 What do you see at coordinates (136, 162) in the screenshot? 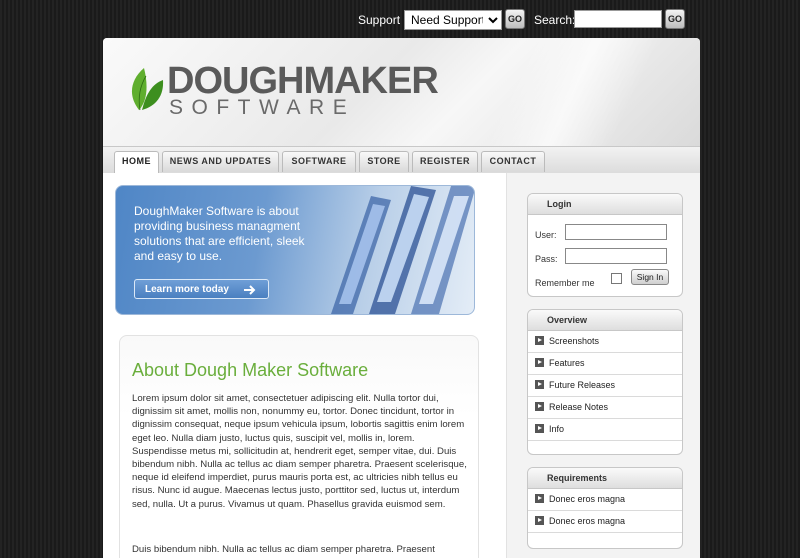
I see `tab-home: HOME` at bounding box center [136, 162].